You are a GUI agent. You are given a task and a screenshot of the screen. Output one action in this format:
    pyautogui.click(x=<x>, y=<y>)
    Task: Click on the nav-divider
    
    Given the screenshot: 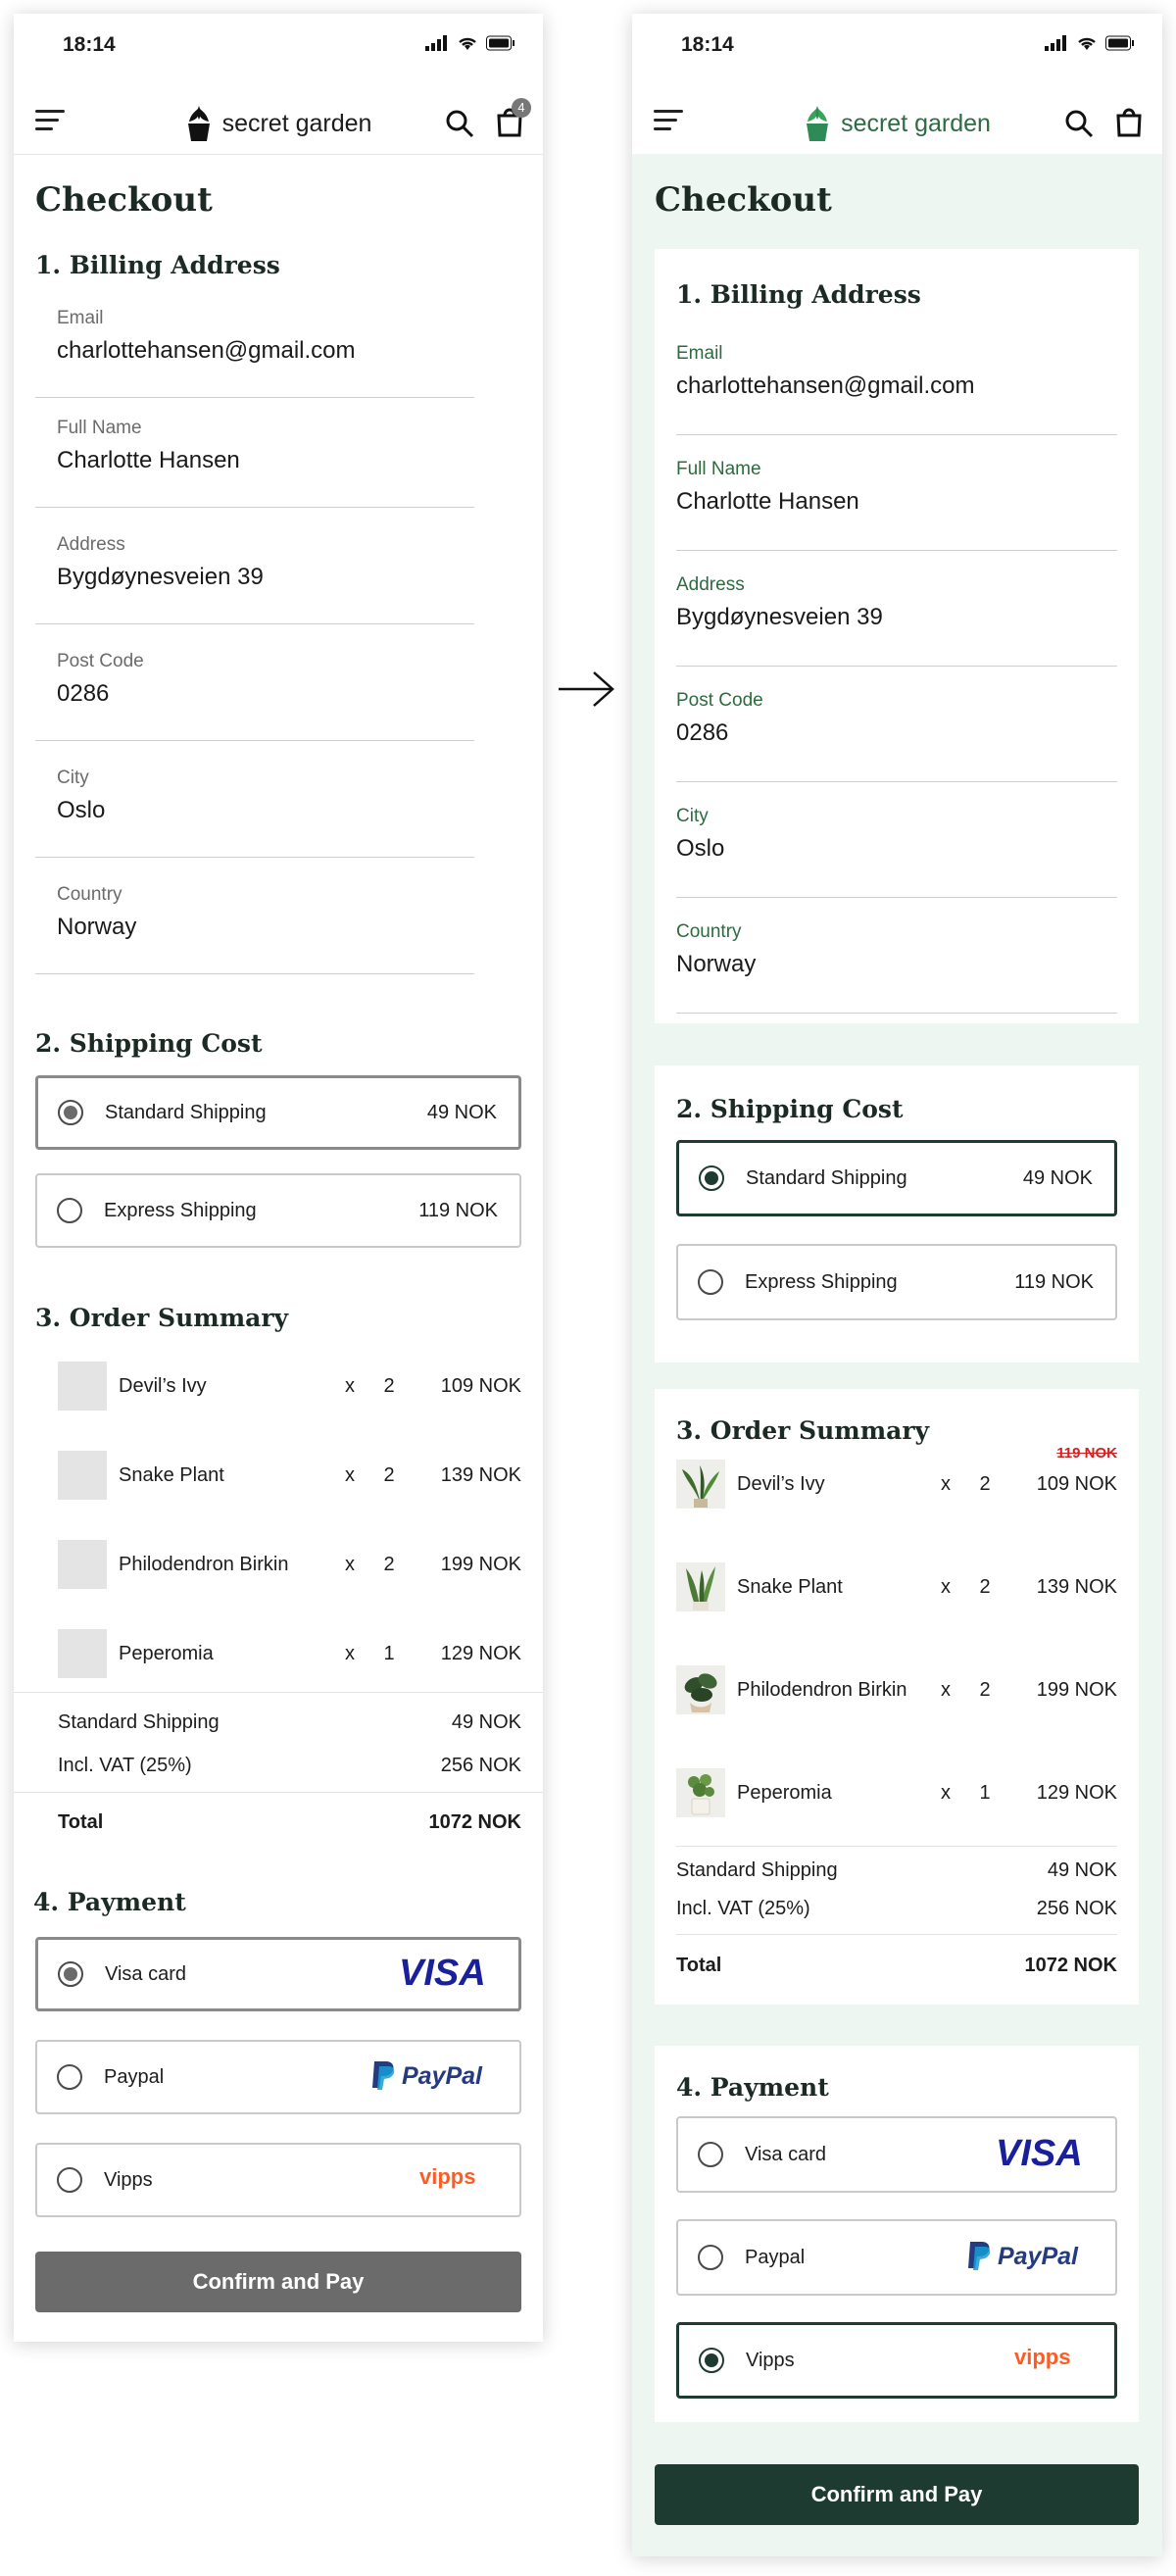 What is the action you would take?
    pyautogui.click(x=278, y=154)
    